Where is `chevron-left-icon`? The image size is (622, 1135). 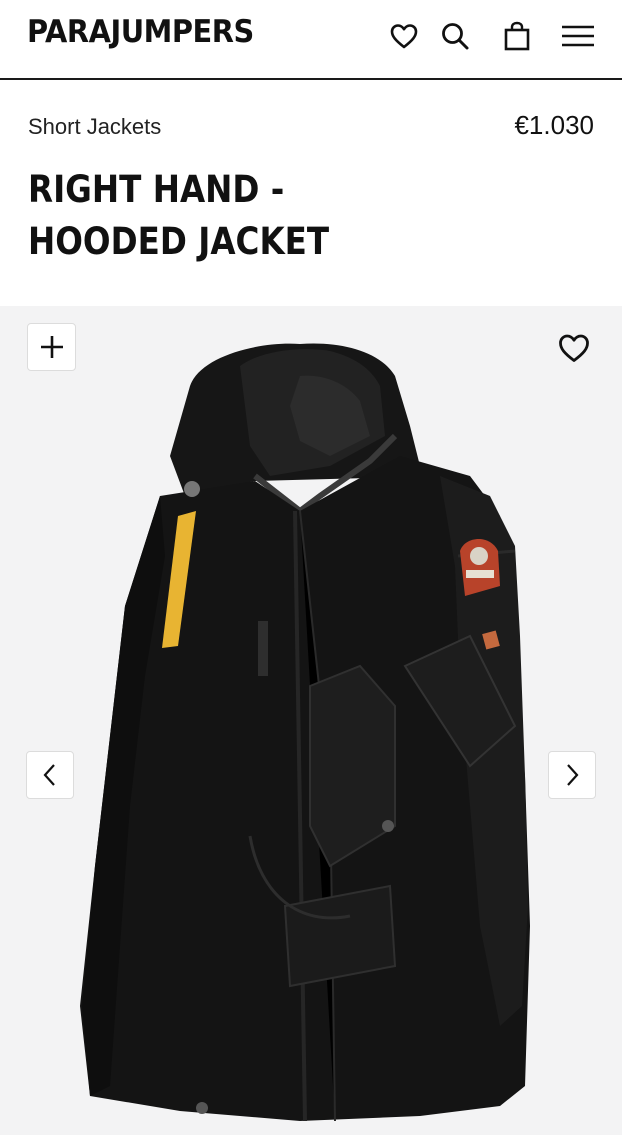
chevron-left-icon is located at coordinates (49, 775).